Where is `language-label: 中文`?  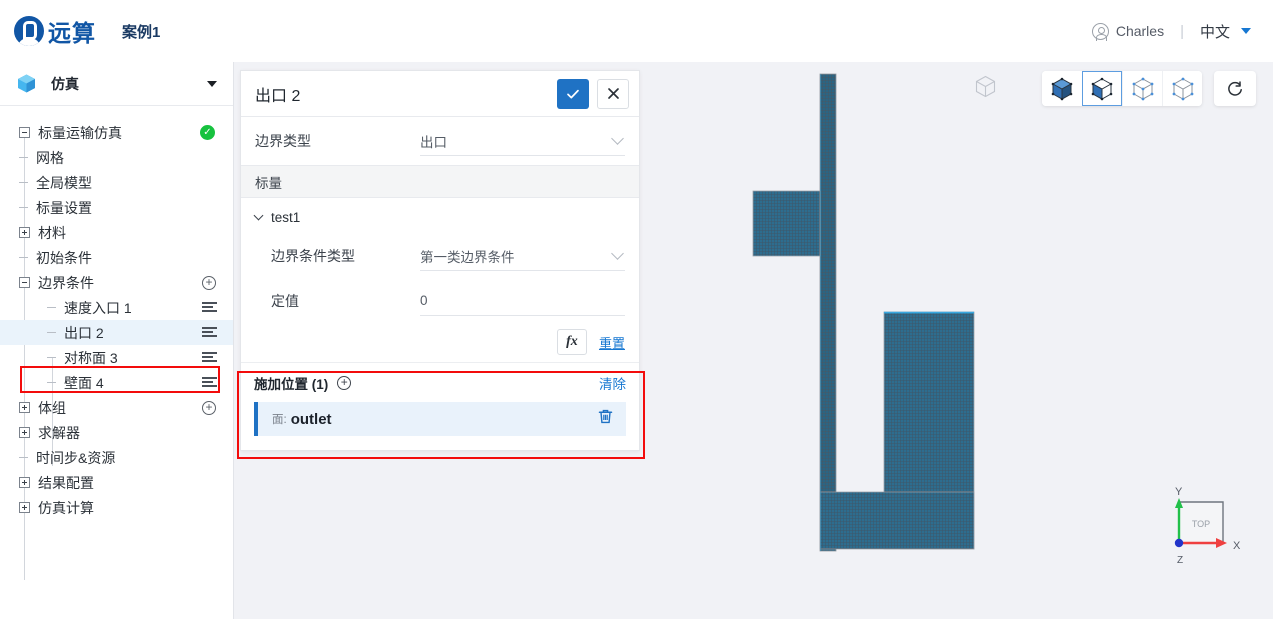 language-label: 中文 is located at coordinates (1215, 31).